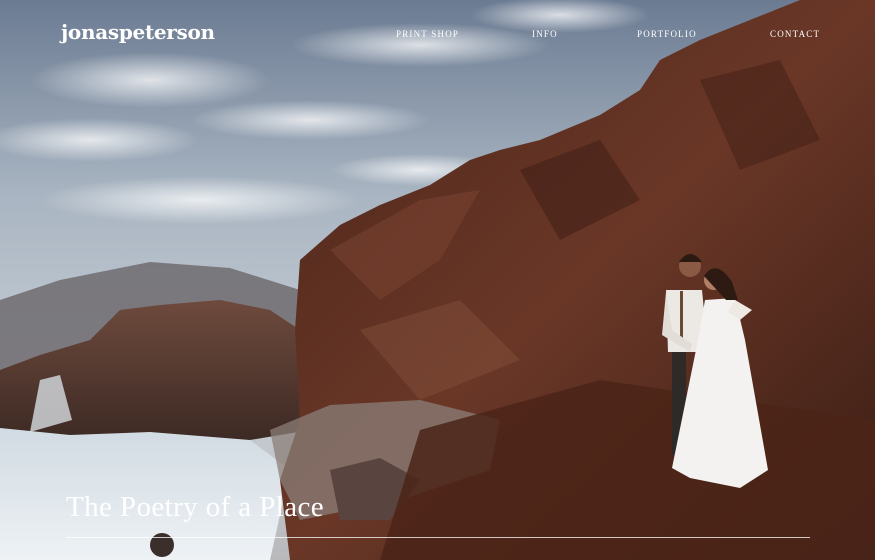 The height and width of the screenshot is (560, 875). I want to click on title-underline-divider, so click(438, 537).